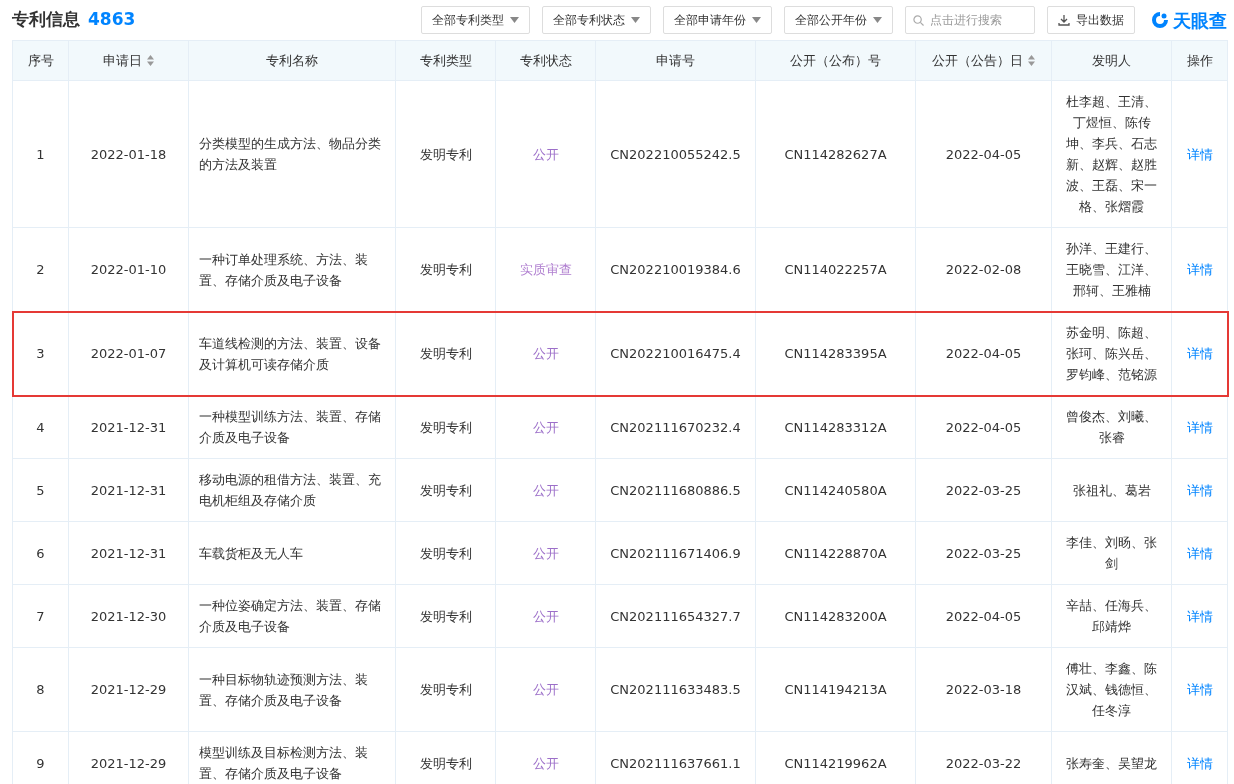 This screenshot has height=784, width=1234. What do you see at coordinates (1160, 20) in the screenshot?
I see `logo-icon` at bounding box center [1160, 20].